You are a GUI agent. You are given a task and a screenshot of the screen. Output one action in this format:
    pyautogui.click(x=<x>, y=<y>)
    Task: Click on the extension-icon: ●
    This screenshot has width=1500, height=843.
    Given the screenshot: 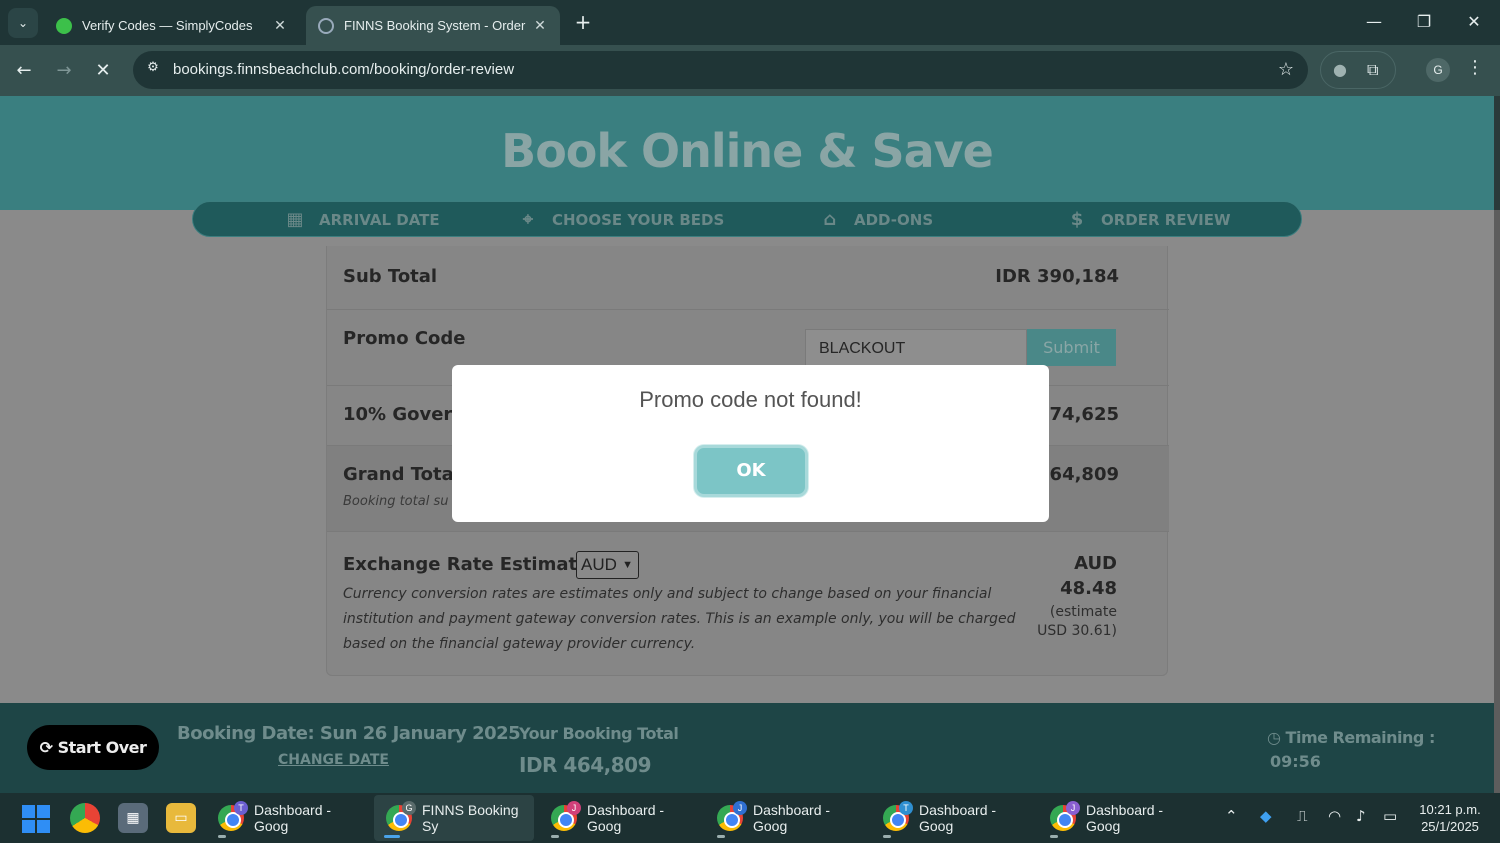 What is the action you would take?
    pyautogui.click(x=1340, y=69)
    